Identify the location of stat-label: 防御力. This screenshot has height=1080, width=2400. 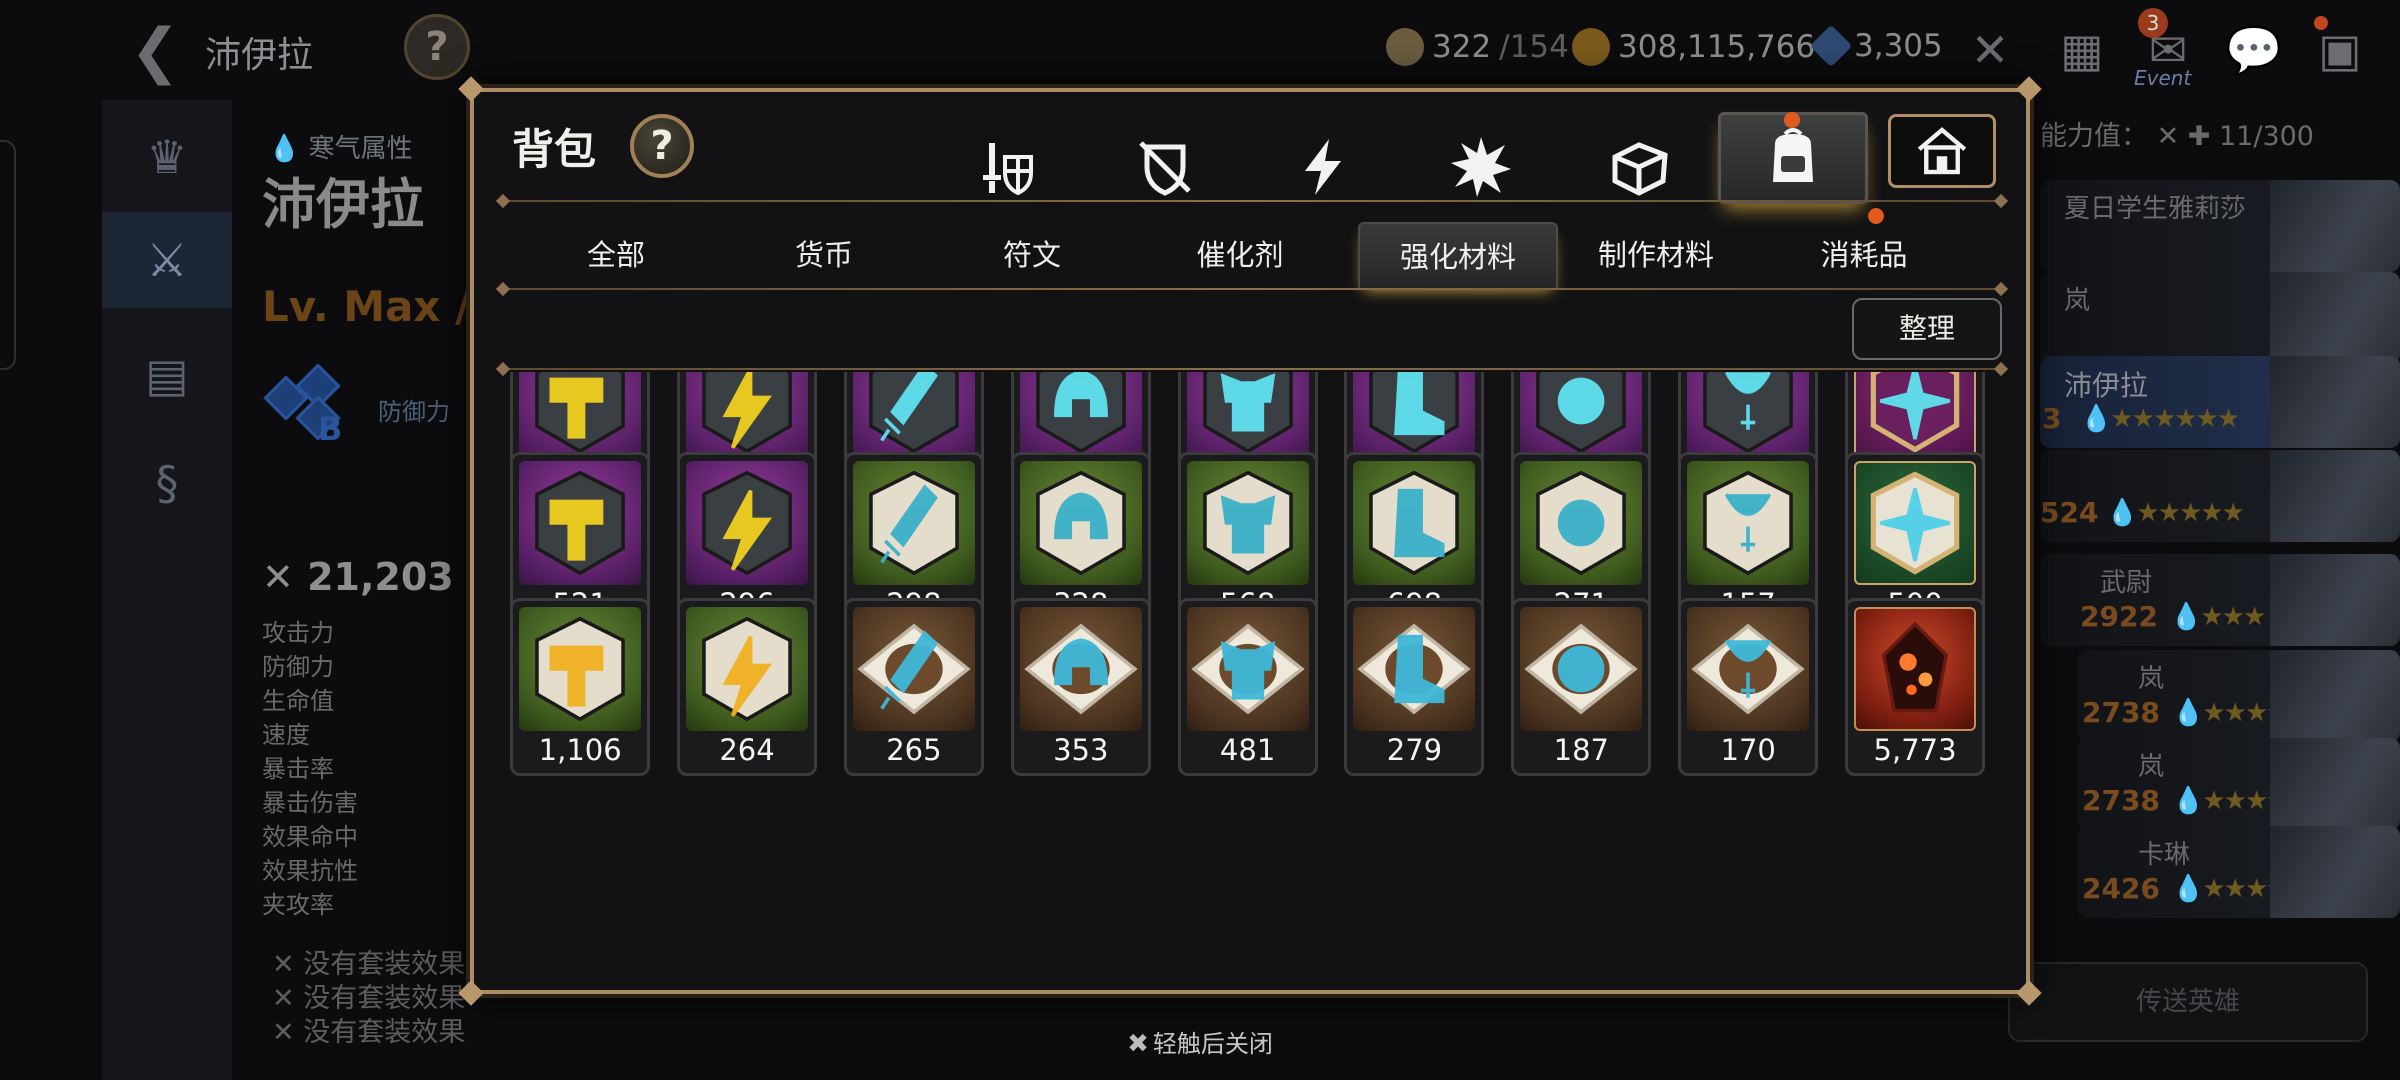
(298, 667).